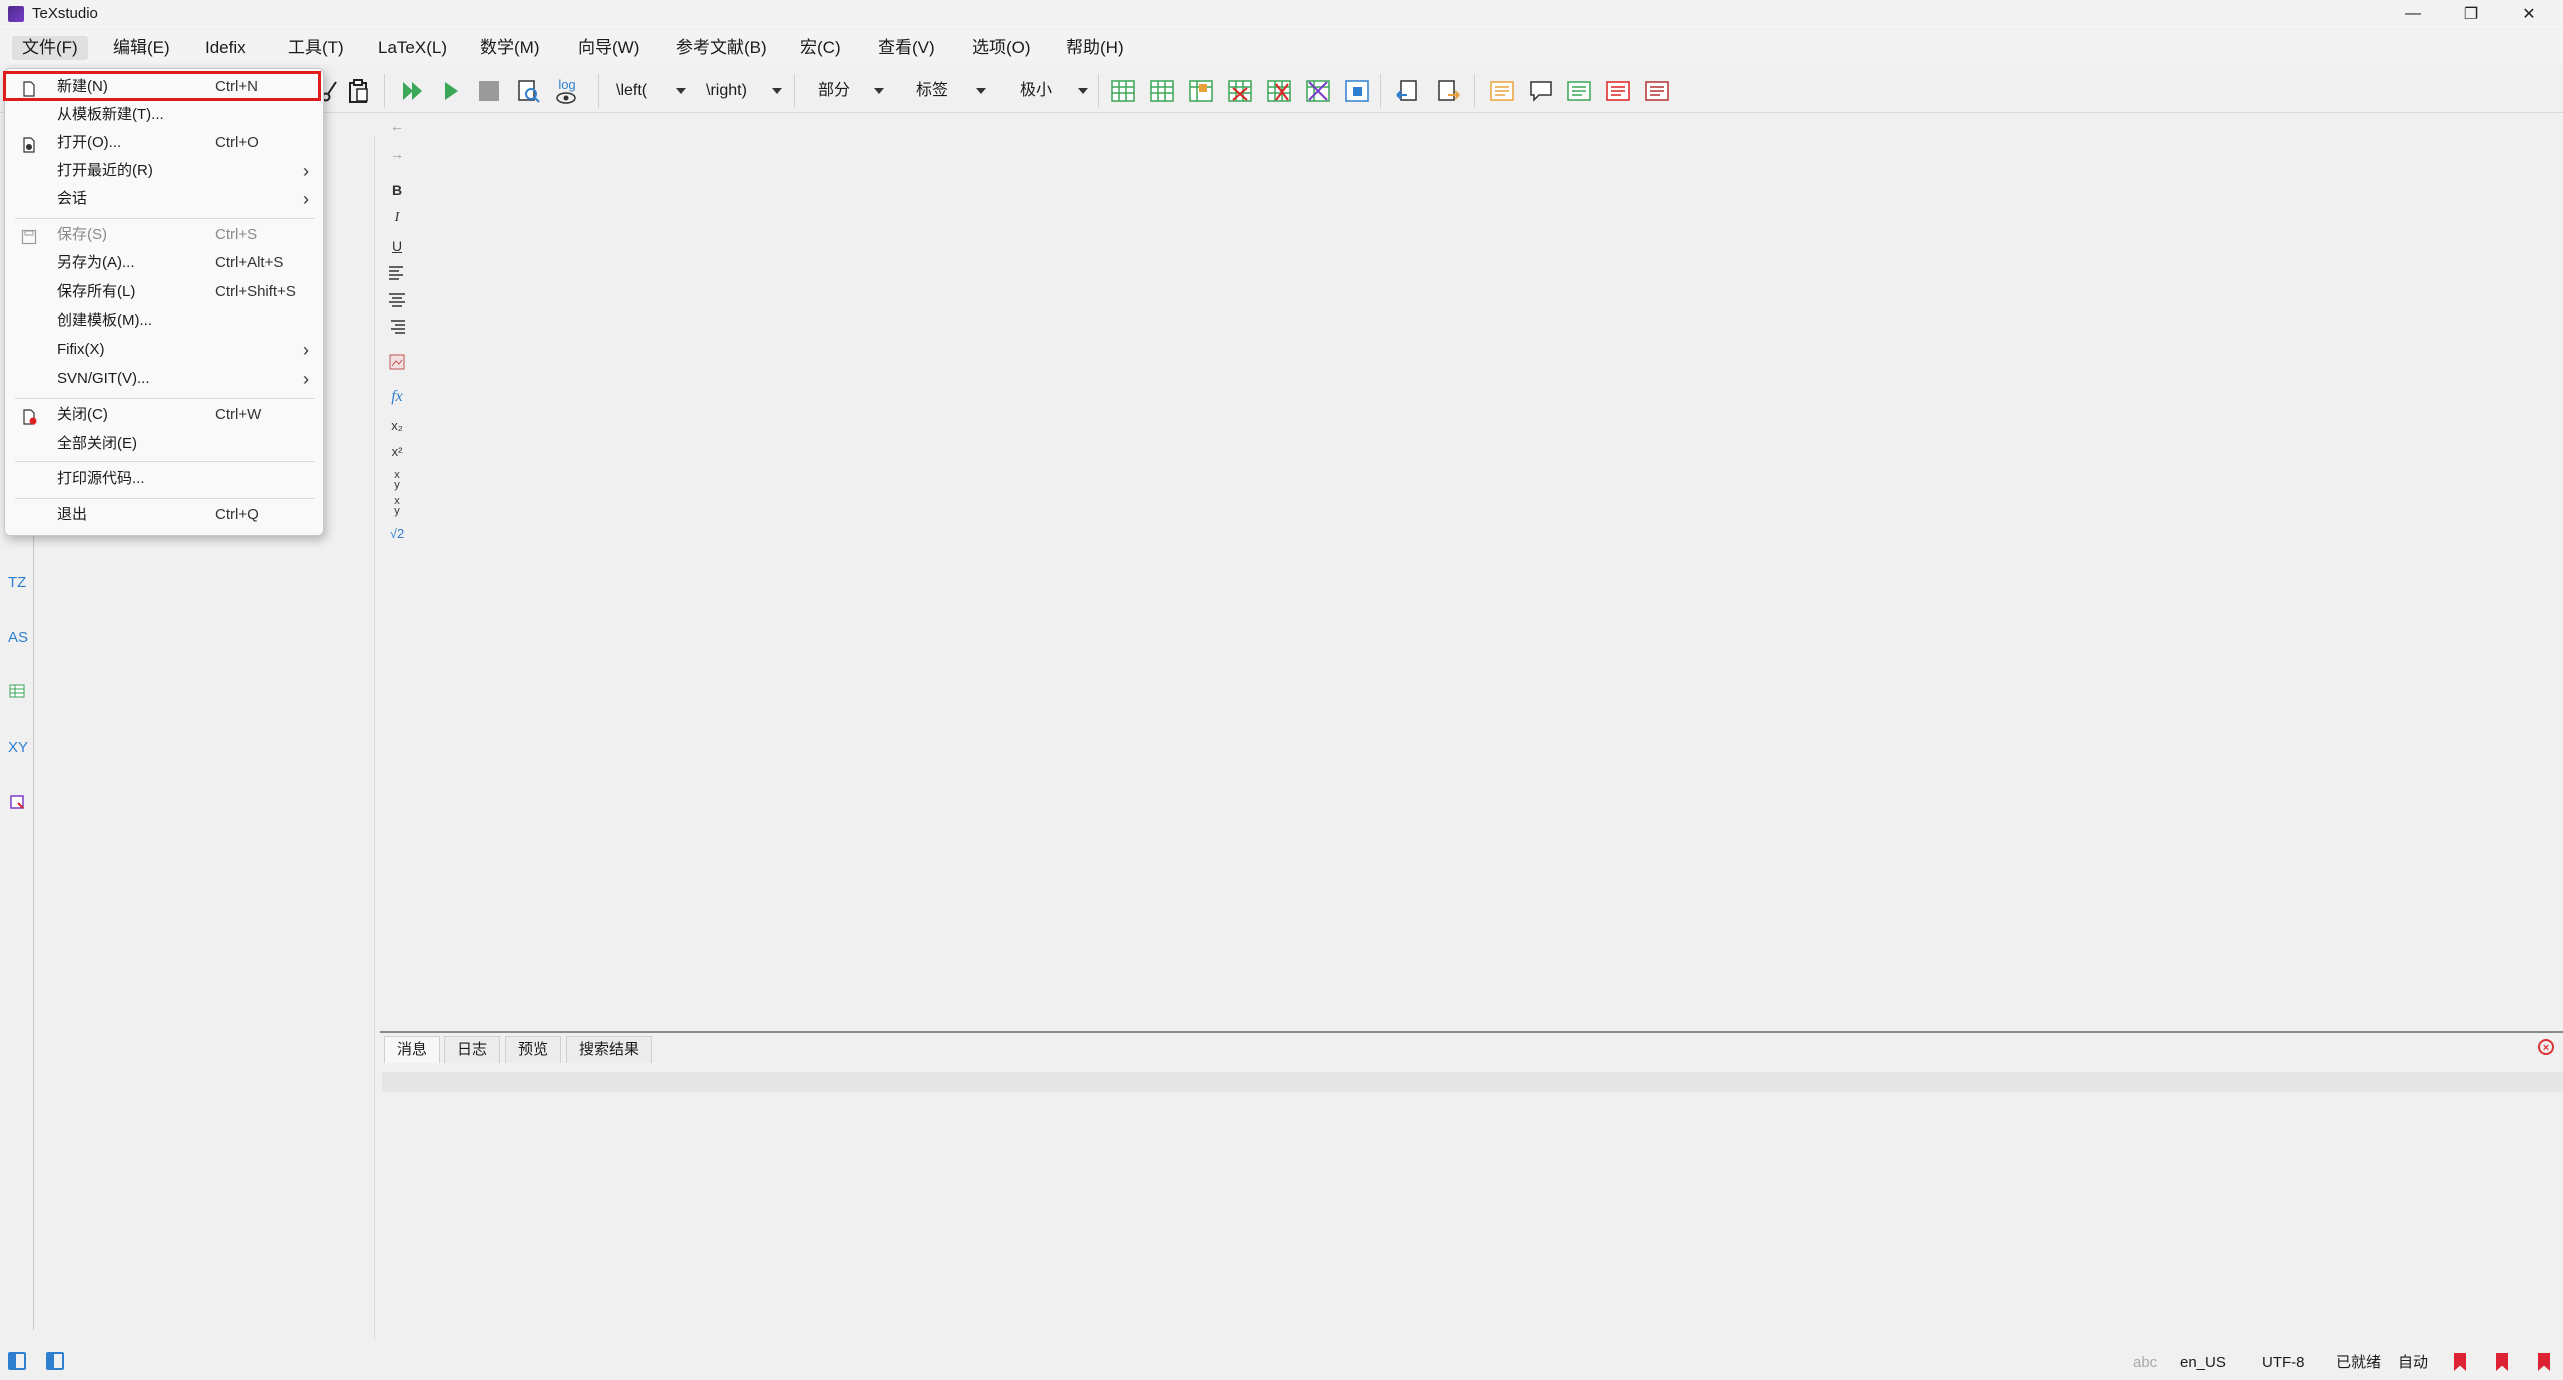  I want to click on minimize-icon: —, so click(2413, 14).